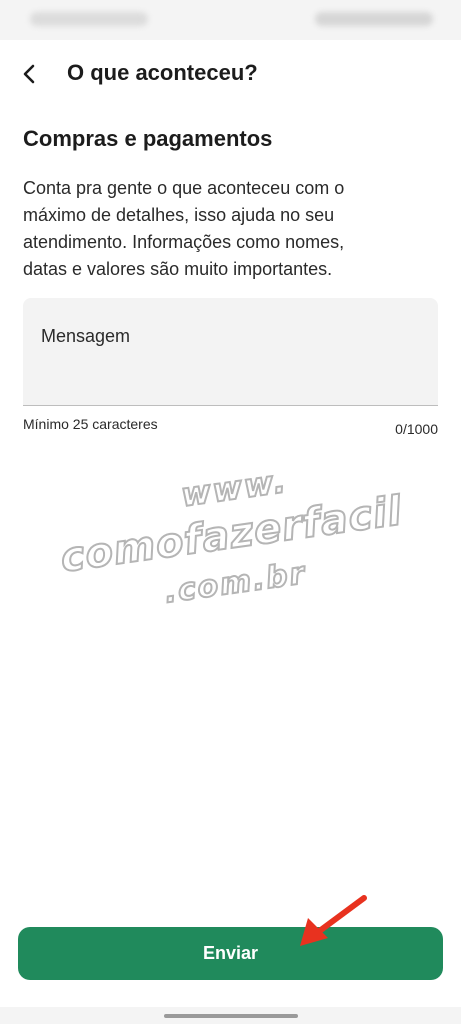 This screenshot has width=461, height=1024. I want to click on description-line: datas e valores são muito importantes., so click(178, 269).